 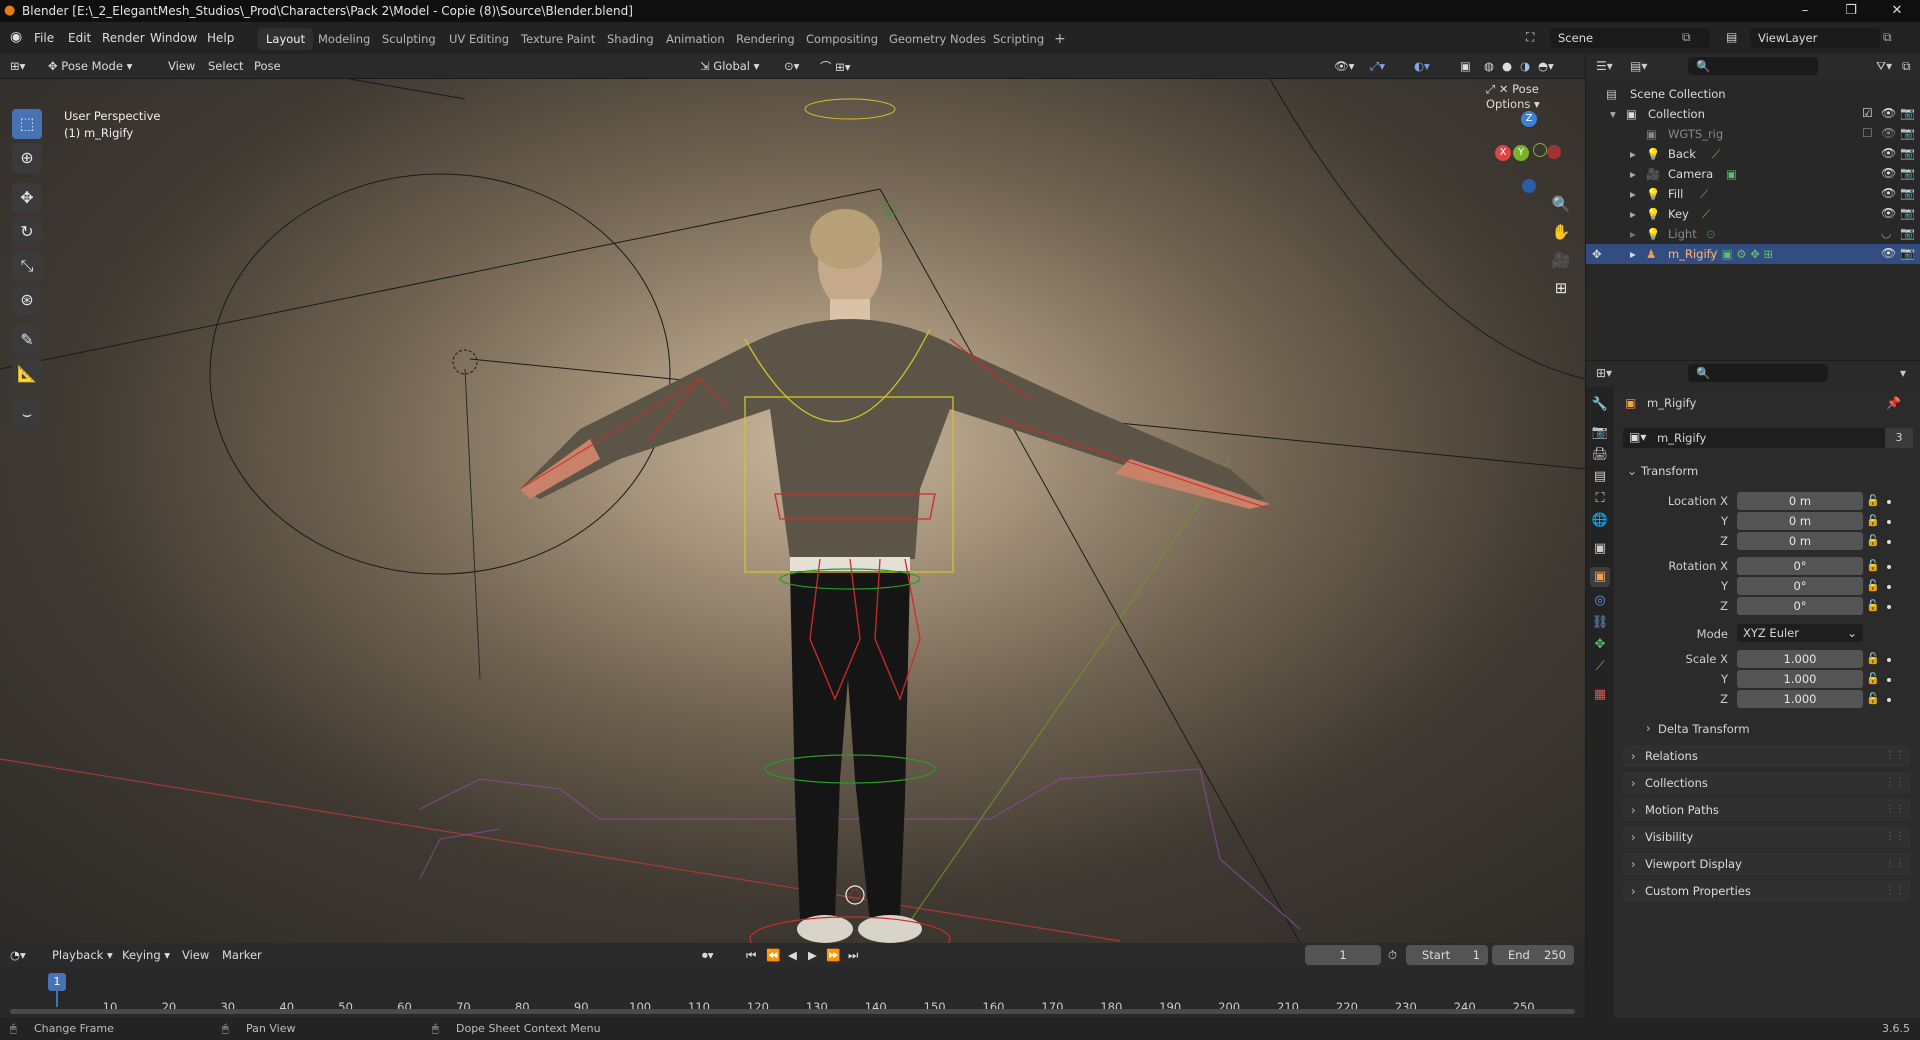 What do you see at coordinates (833, 955) in the screenshot?
I see `next-keyframe-button: ⏩` at bounding box center [833, 955].